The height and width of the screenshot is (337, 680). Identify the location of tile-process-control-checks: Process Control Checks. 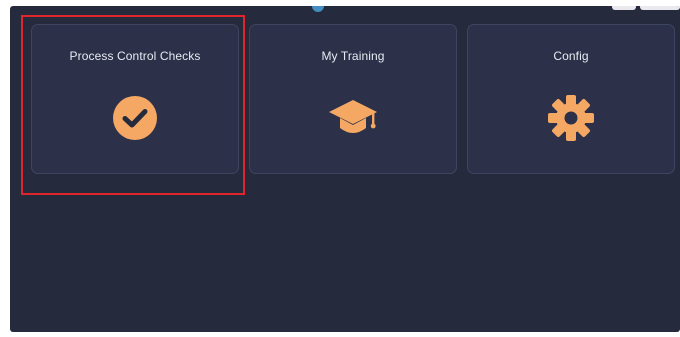
(135, 99).